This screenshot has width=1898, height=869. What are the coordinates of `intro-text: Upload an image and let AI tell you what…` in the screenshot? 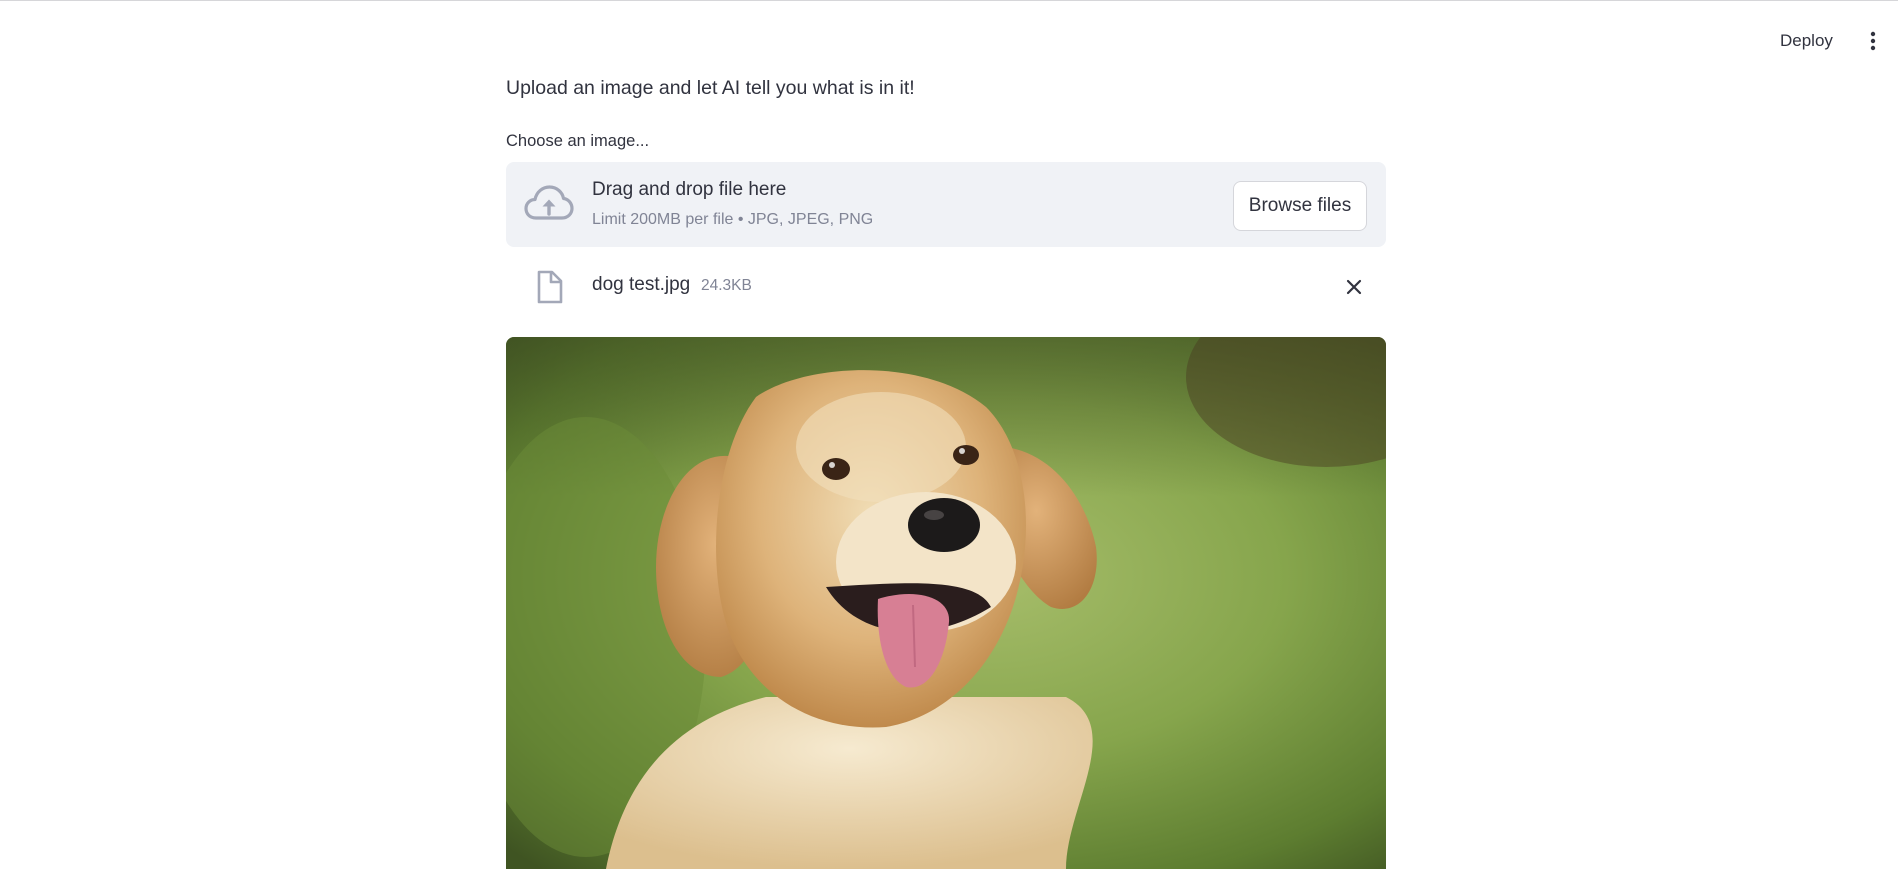 It's located at (710, 88).